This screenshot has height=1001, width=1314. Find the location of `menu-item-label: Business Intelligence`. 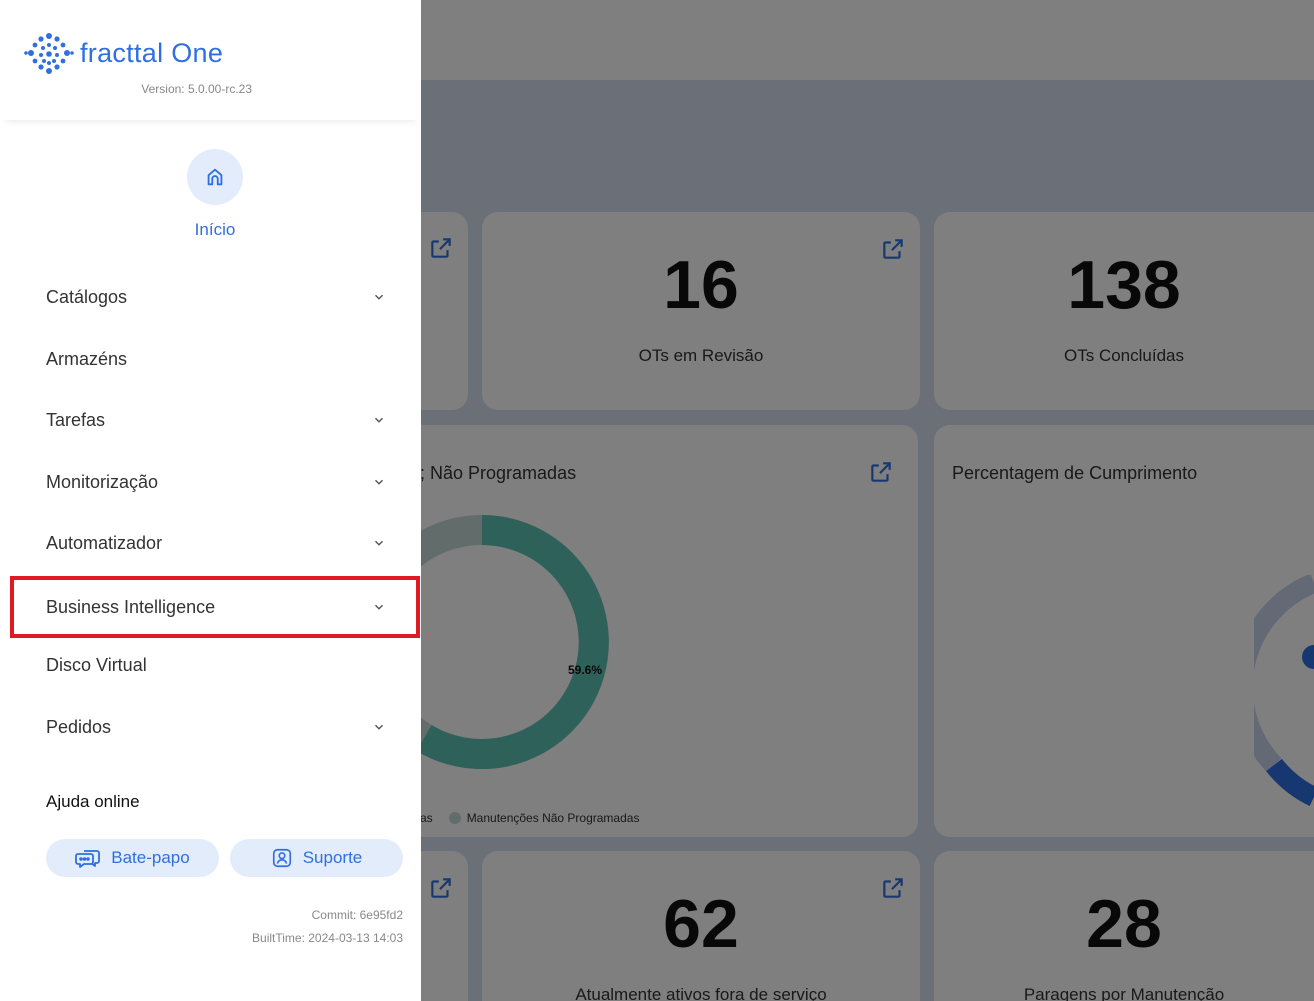

menu-item-label: Business Intelligence is located at coordinates (131, 606).